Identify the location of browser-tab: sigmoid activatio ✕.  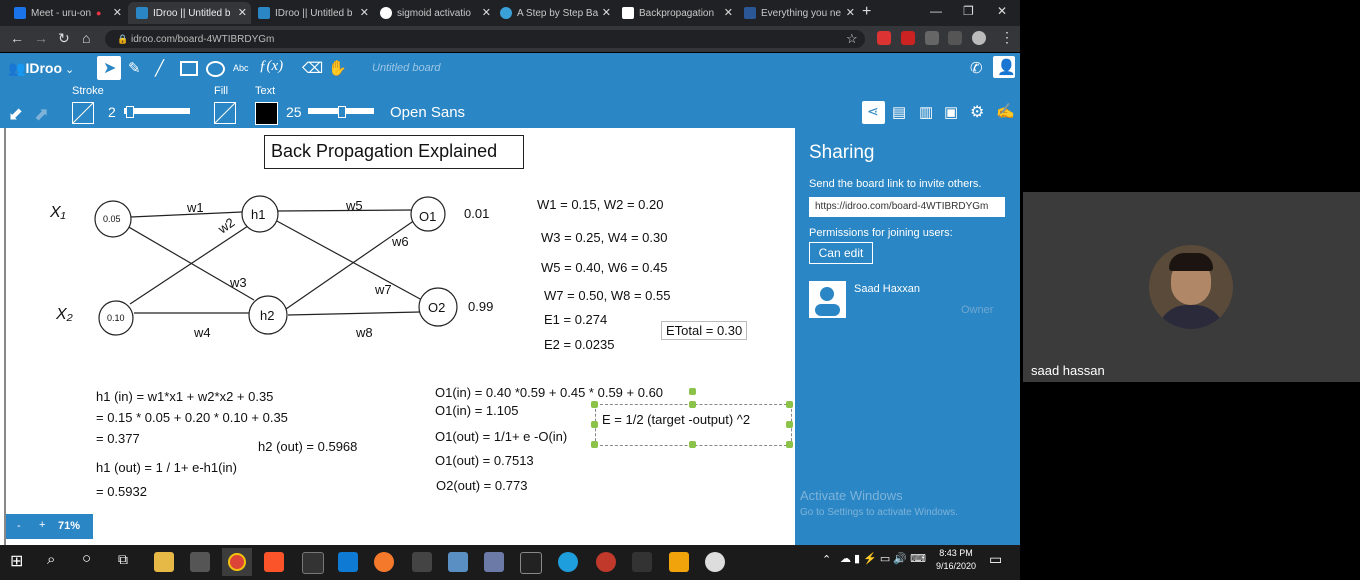
(433, 13).